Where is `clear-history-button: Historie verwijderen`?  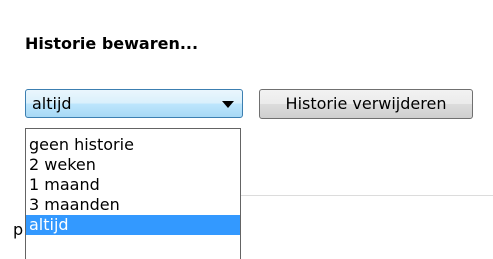 clear-history-button: Historie verwijderen is located at coordinates (366, 104).